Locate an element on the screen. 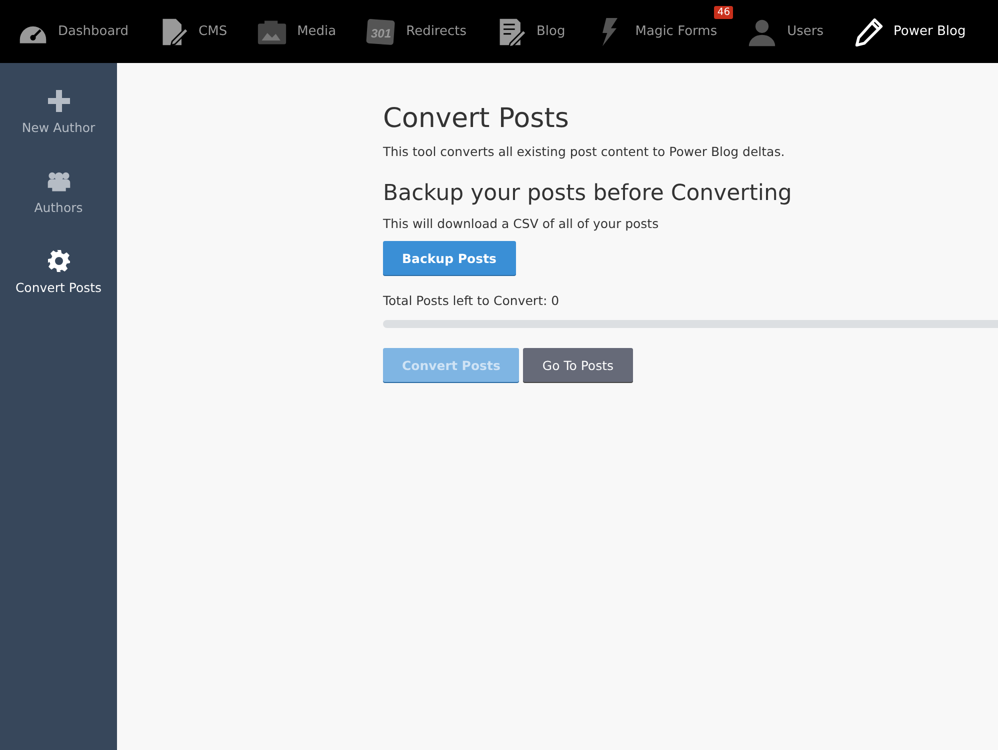  sidebar-item: Authors is located at coordinates (58, 192).